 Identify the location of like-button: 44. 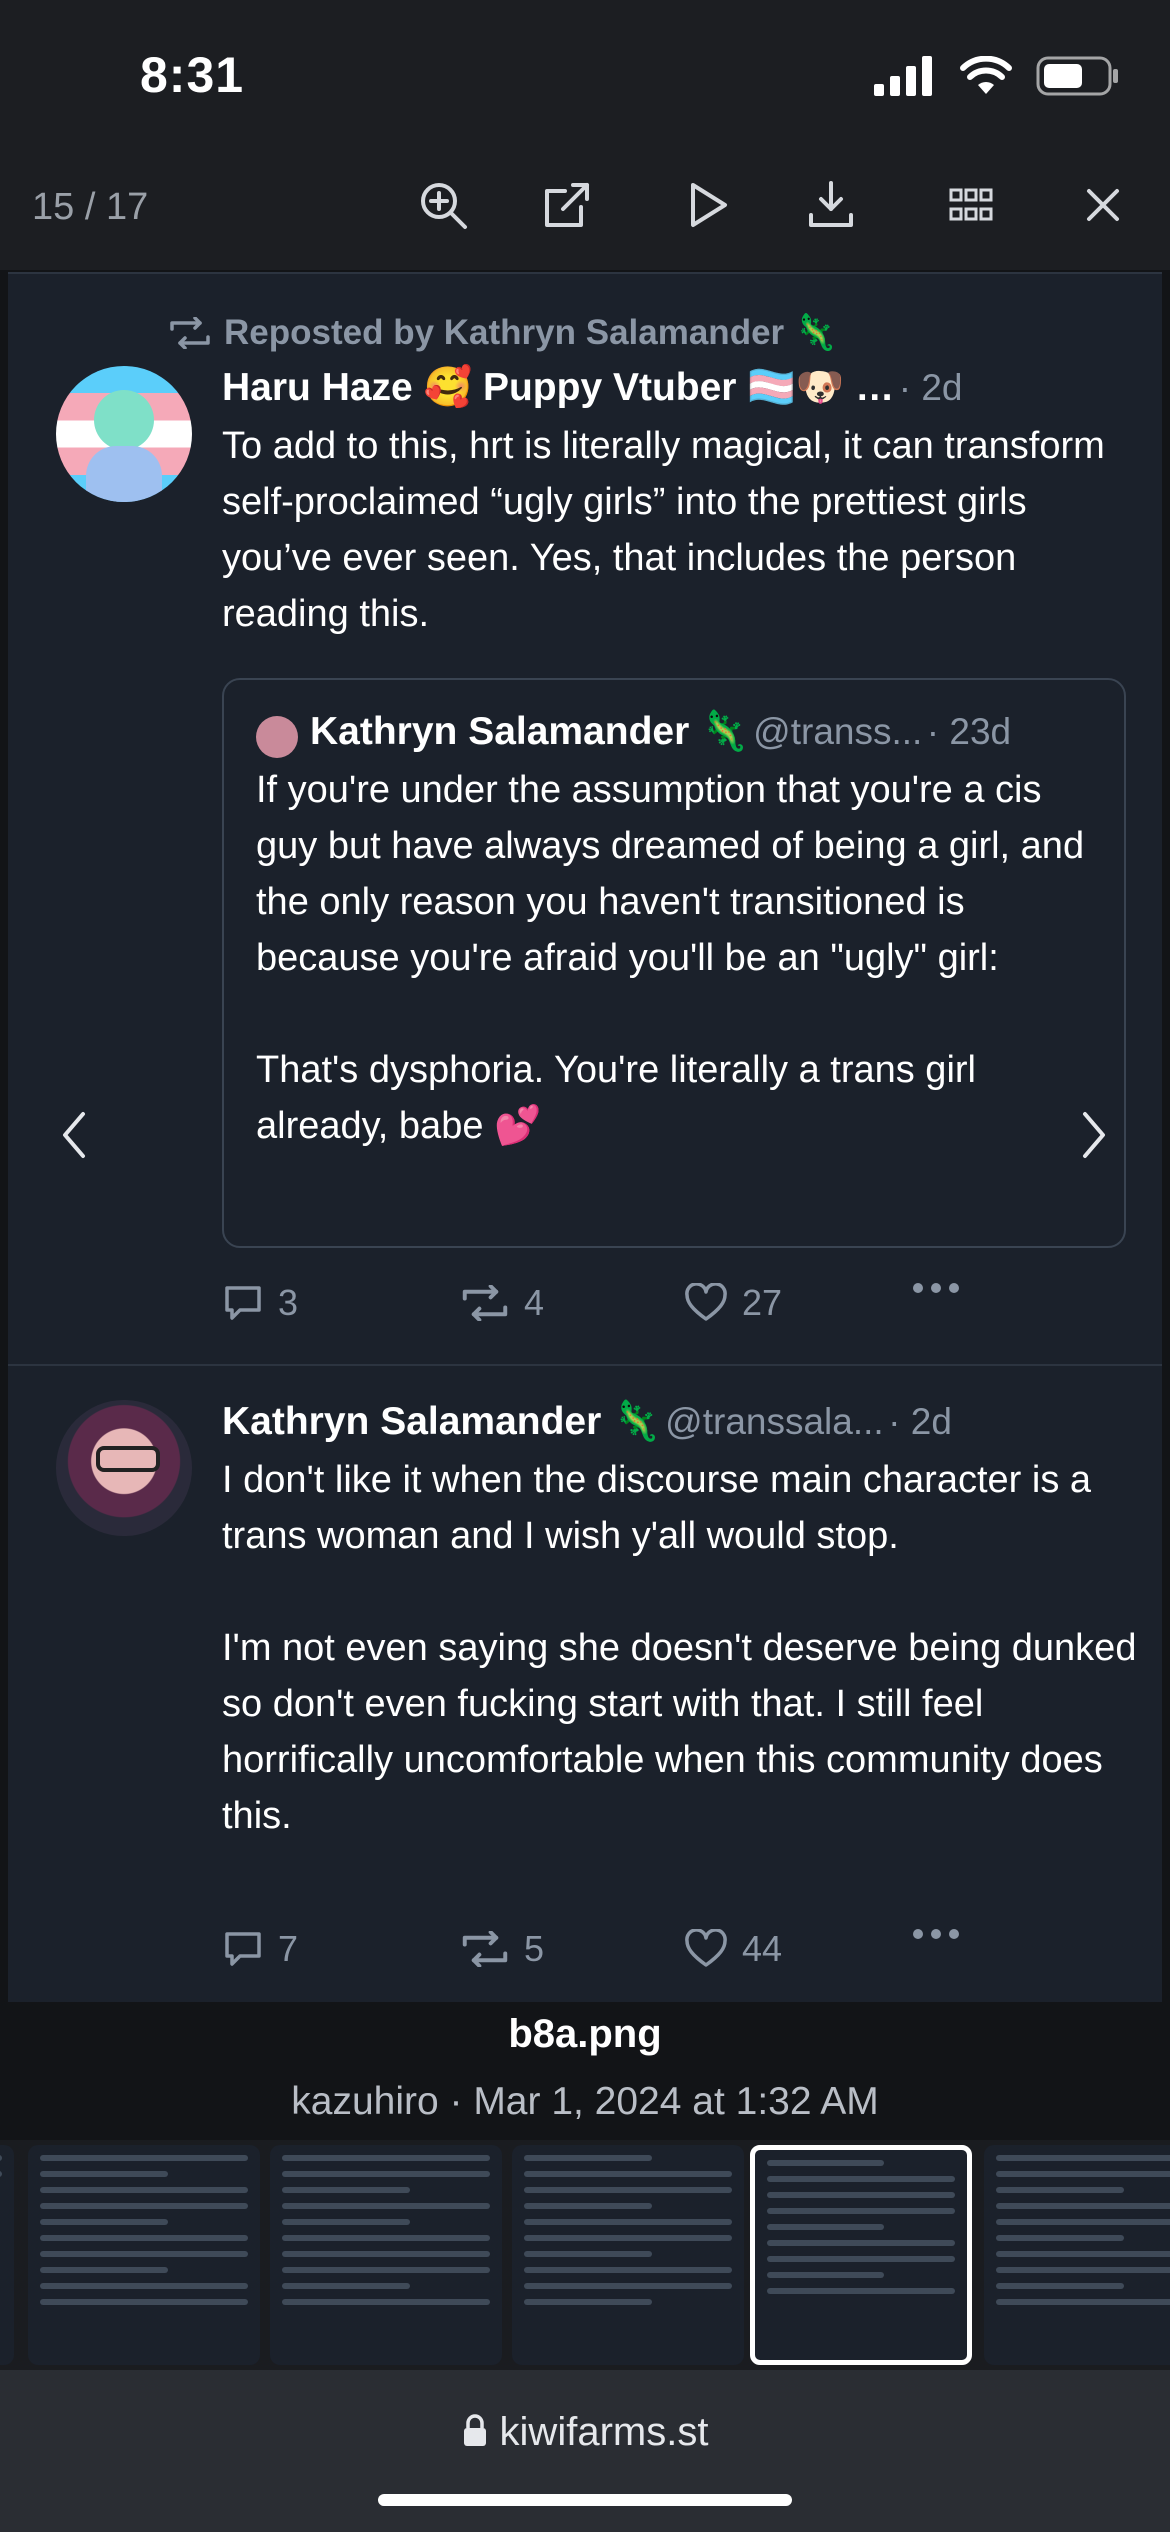
(733, 1949).